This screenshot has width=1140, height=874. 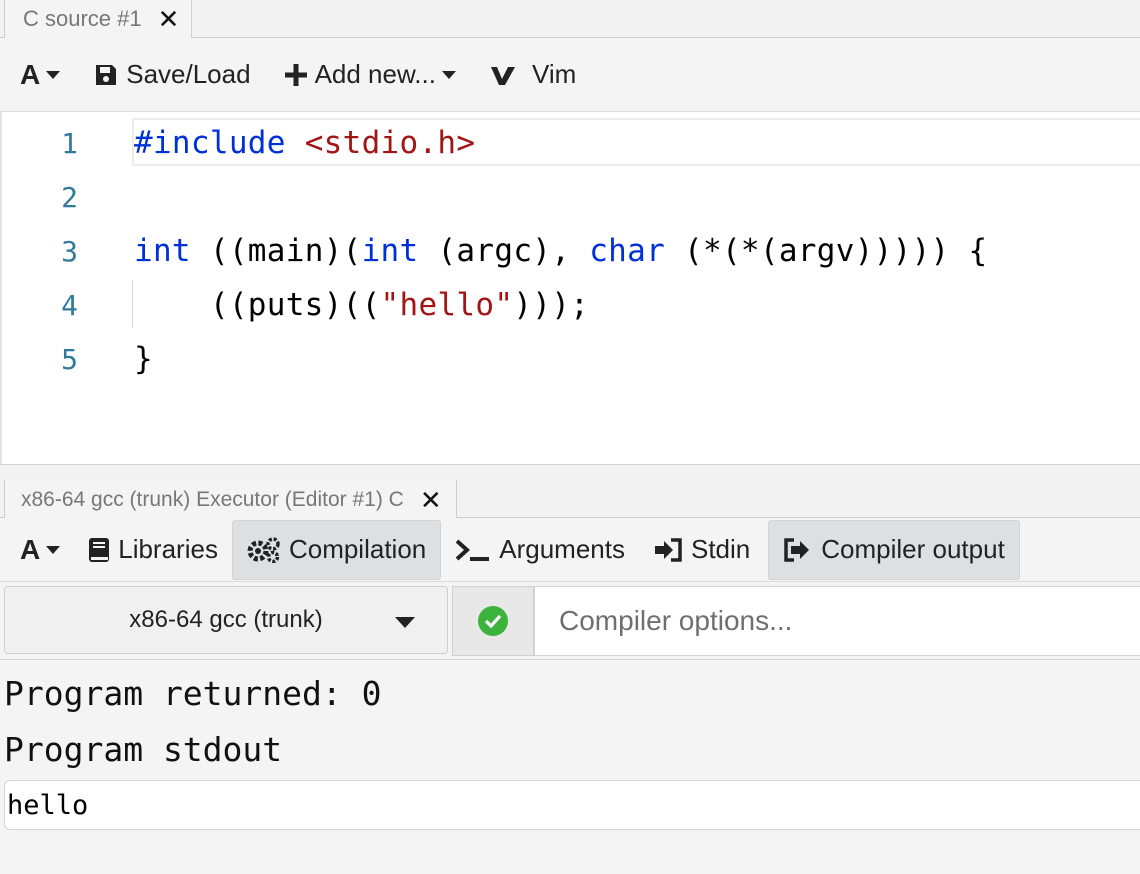 I want to click on book-icon, so click(x=99, y=549).